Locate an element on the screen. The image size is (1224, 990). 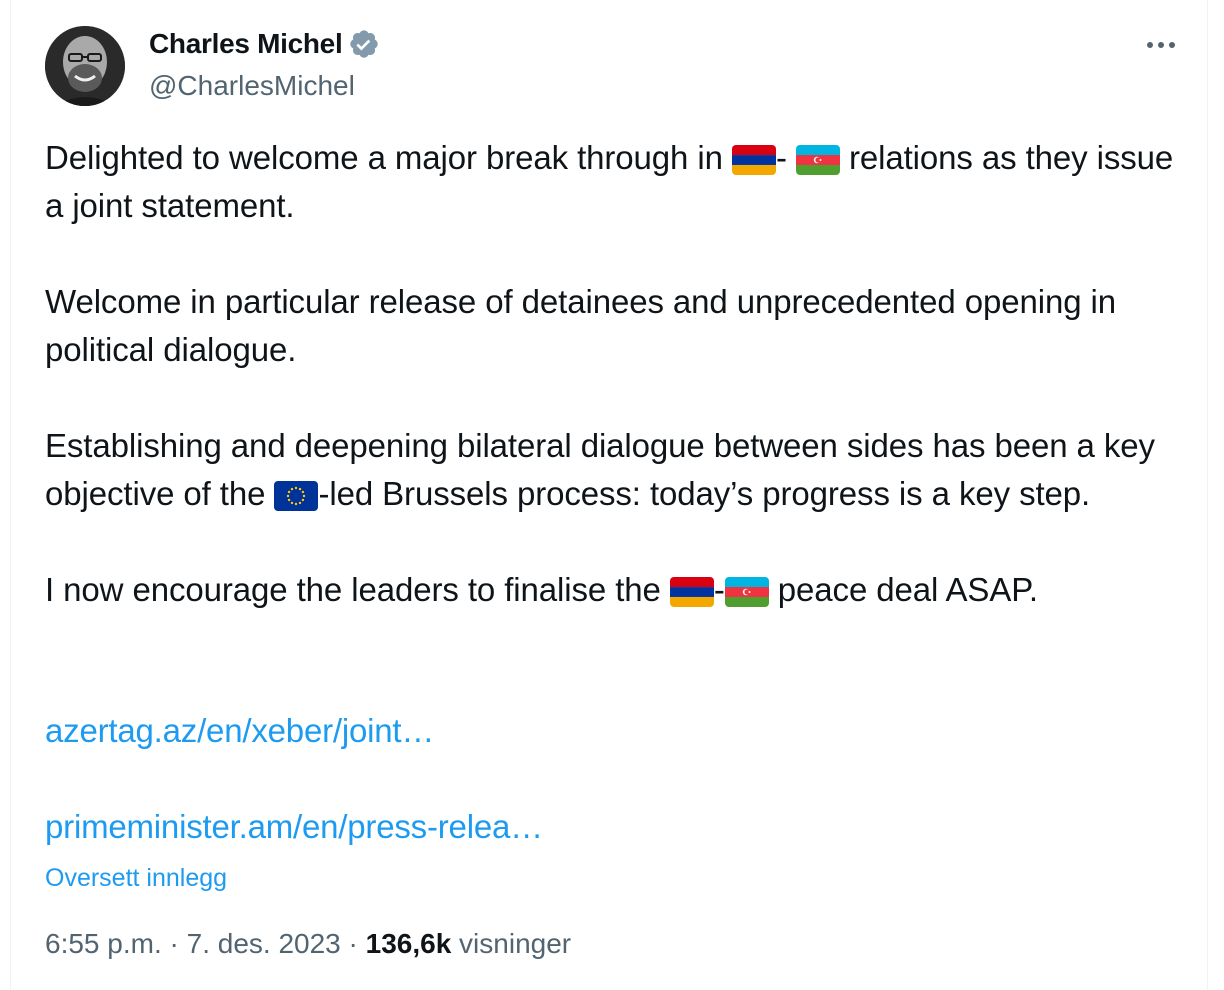
views-count: 136,6k is located at coordinates (408, 943).